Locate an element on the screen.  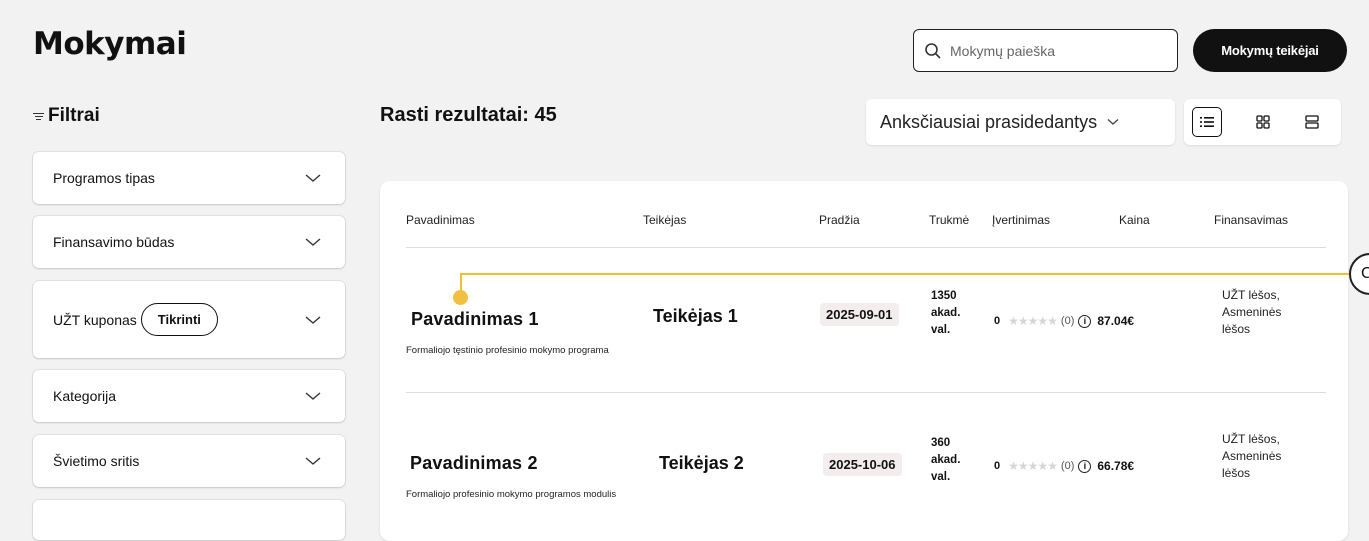
course-name: Pavadinimas 1 is located at coordinates (475, 319).